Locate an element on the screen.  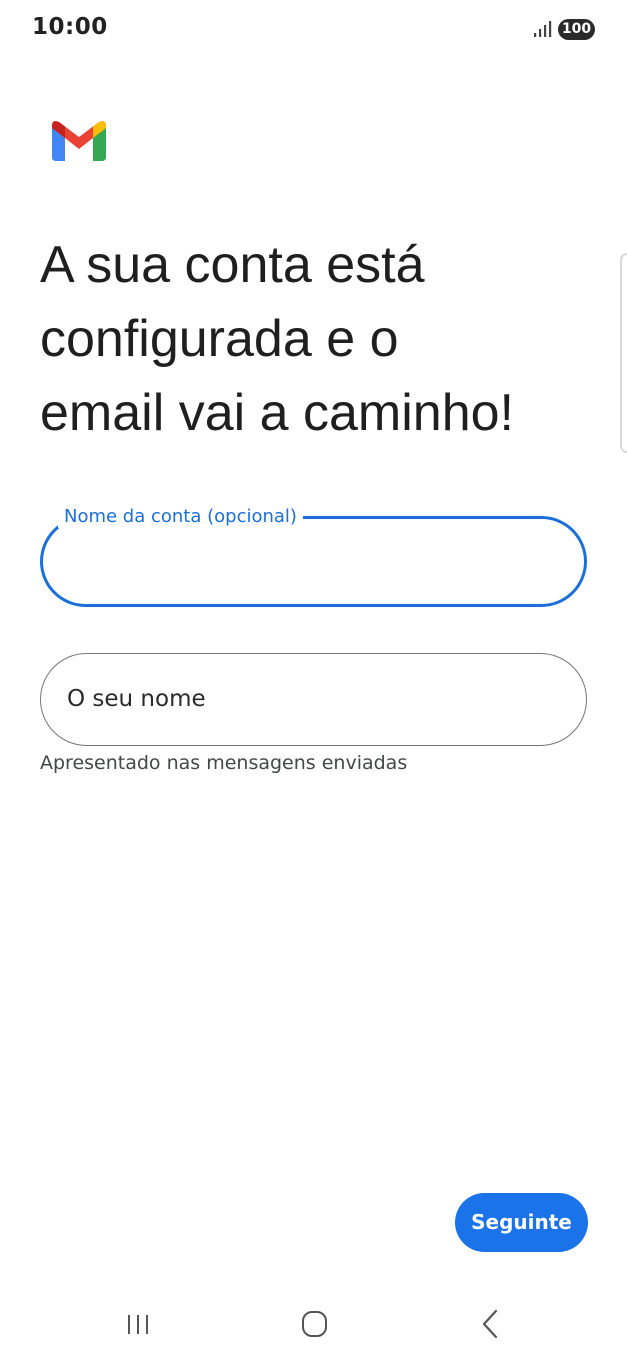
back-icon is located at coordinates (490, 1324).